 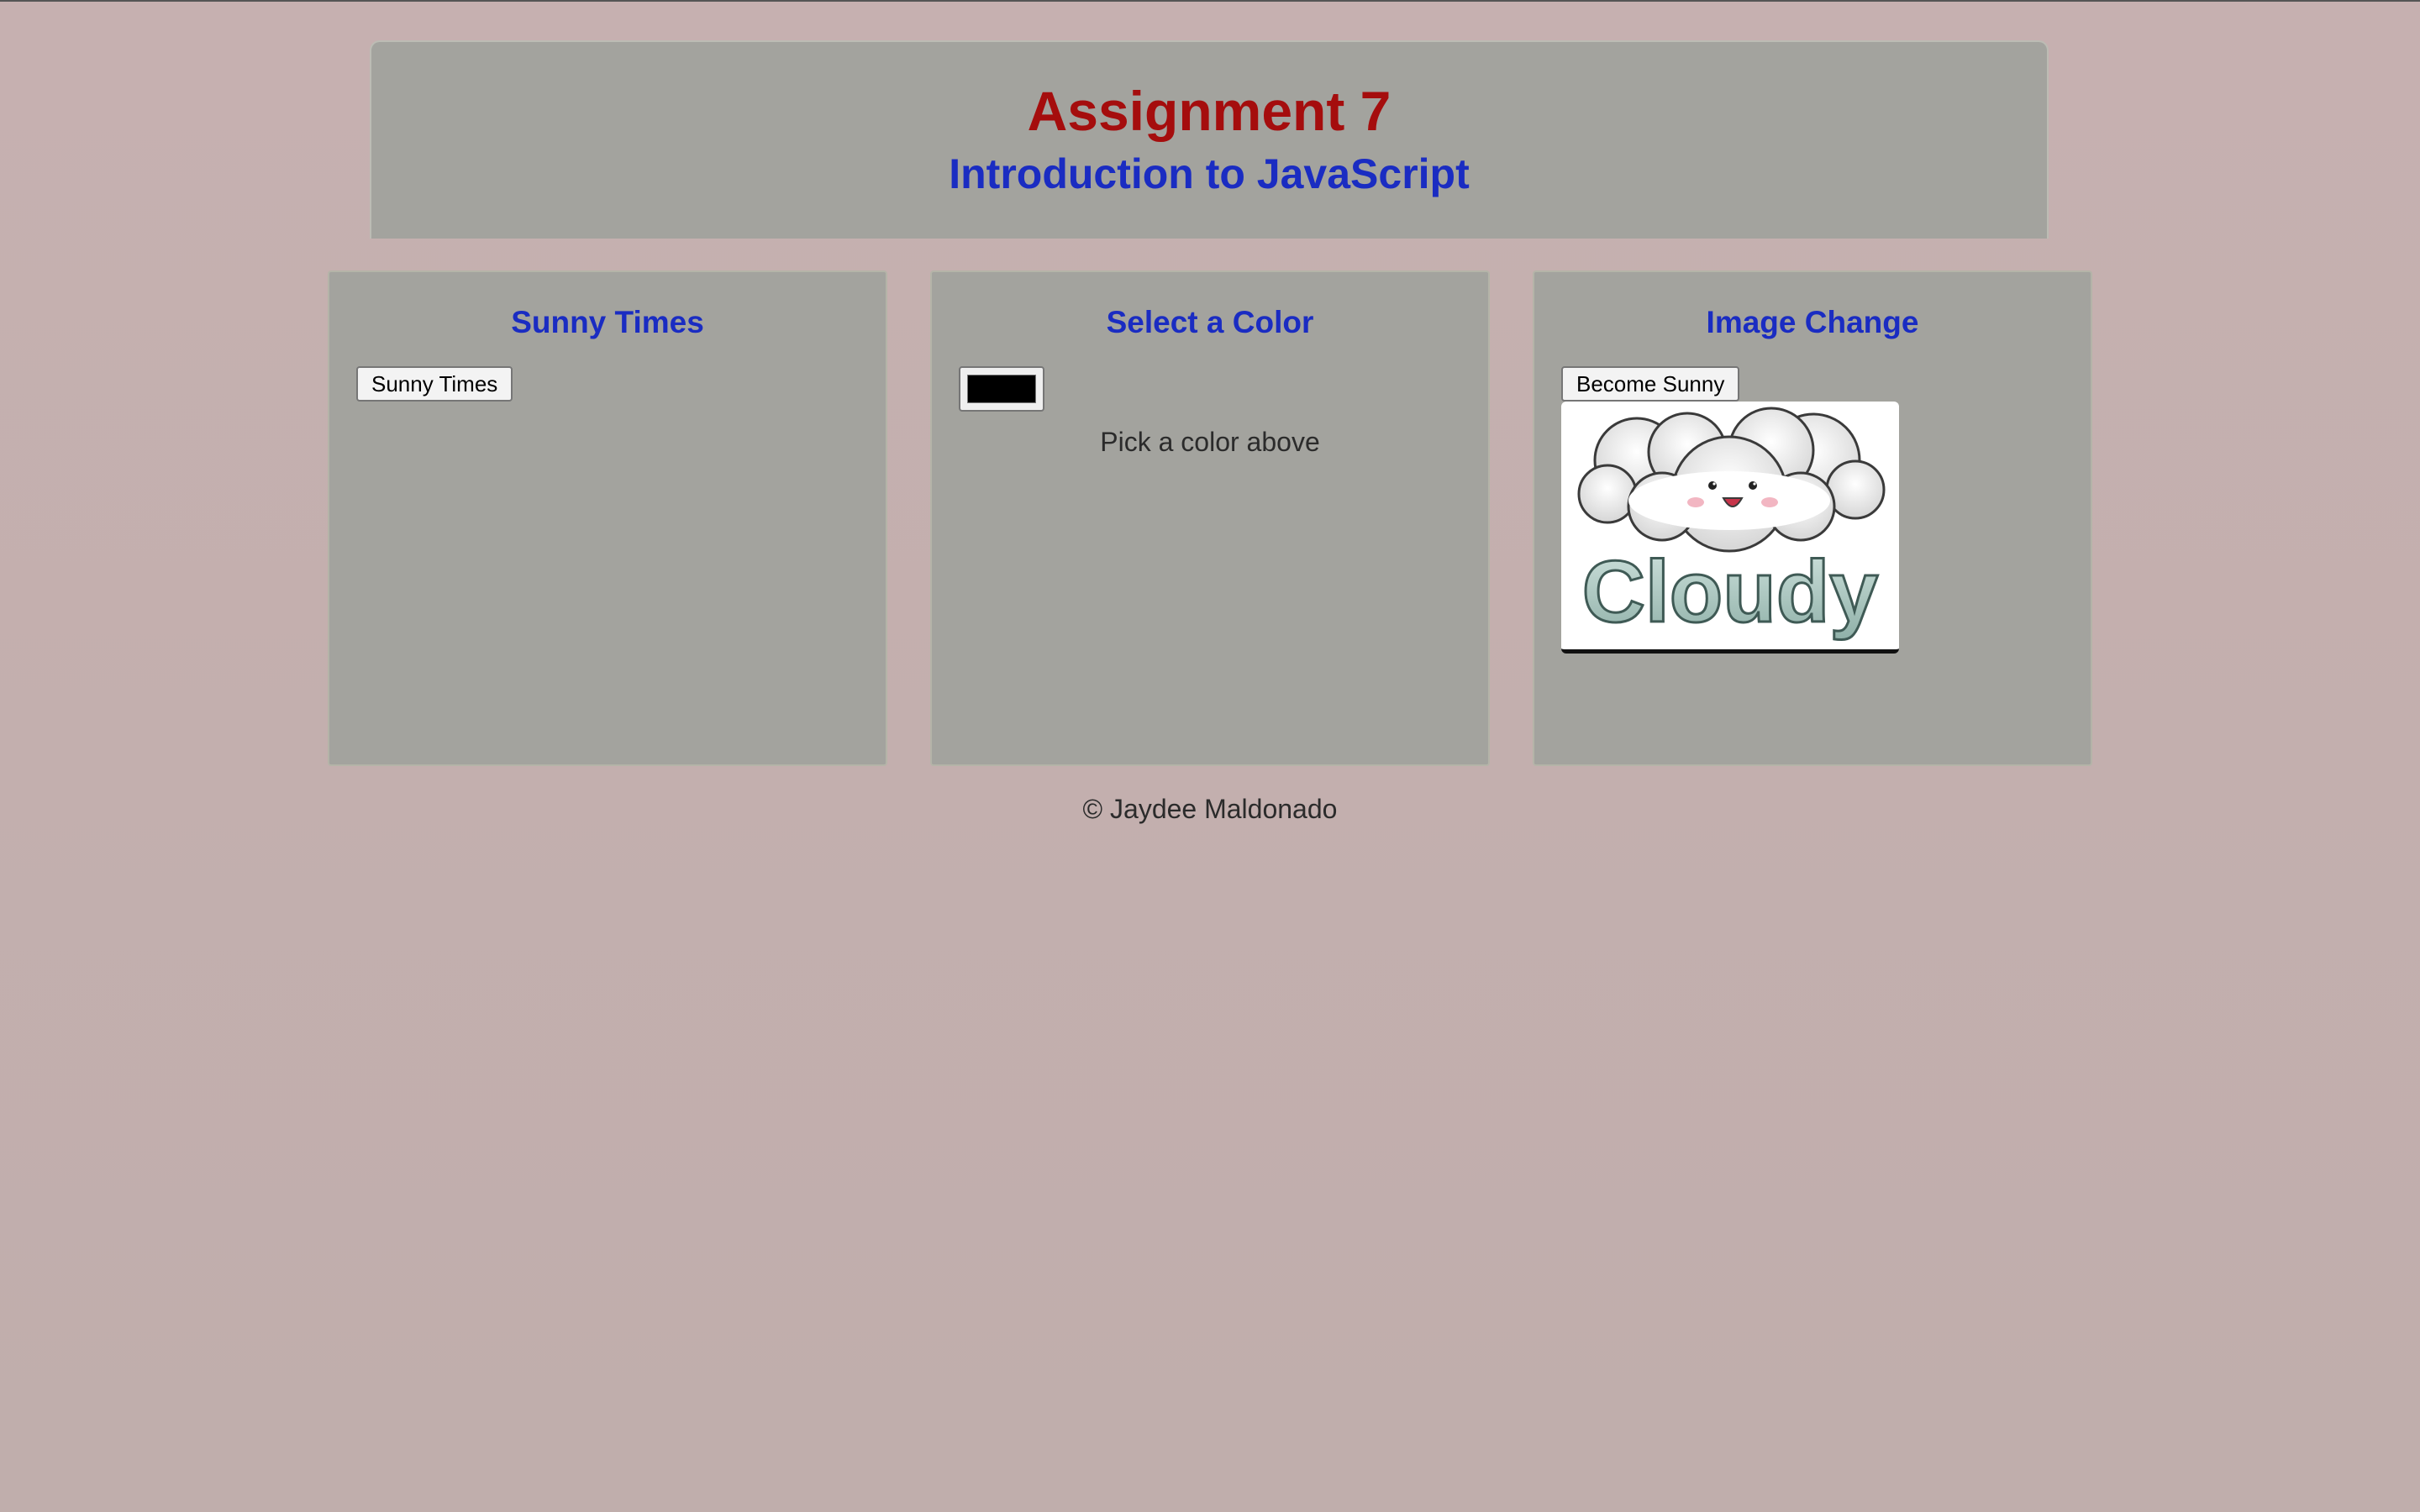 What do you see at coordinates (1210, 442) in the screenshot?
I see `color-message: Pick a color above` at bounding box center [1210, 442].